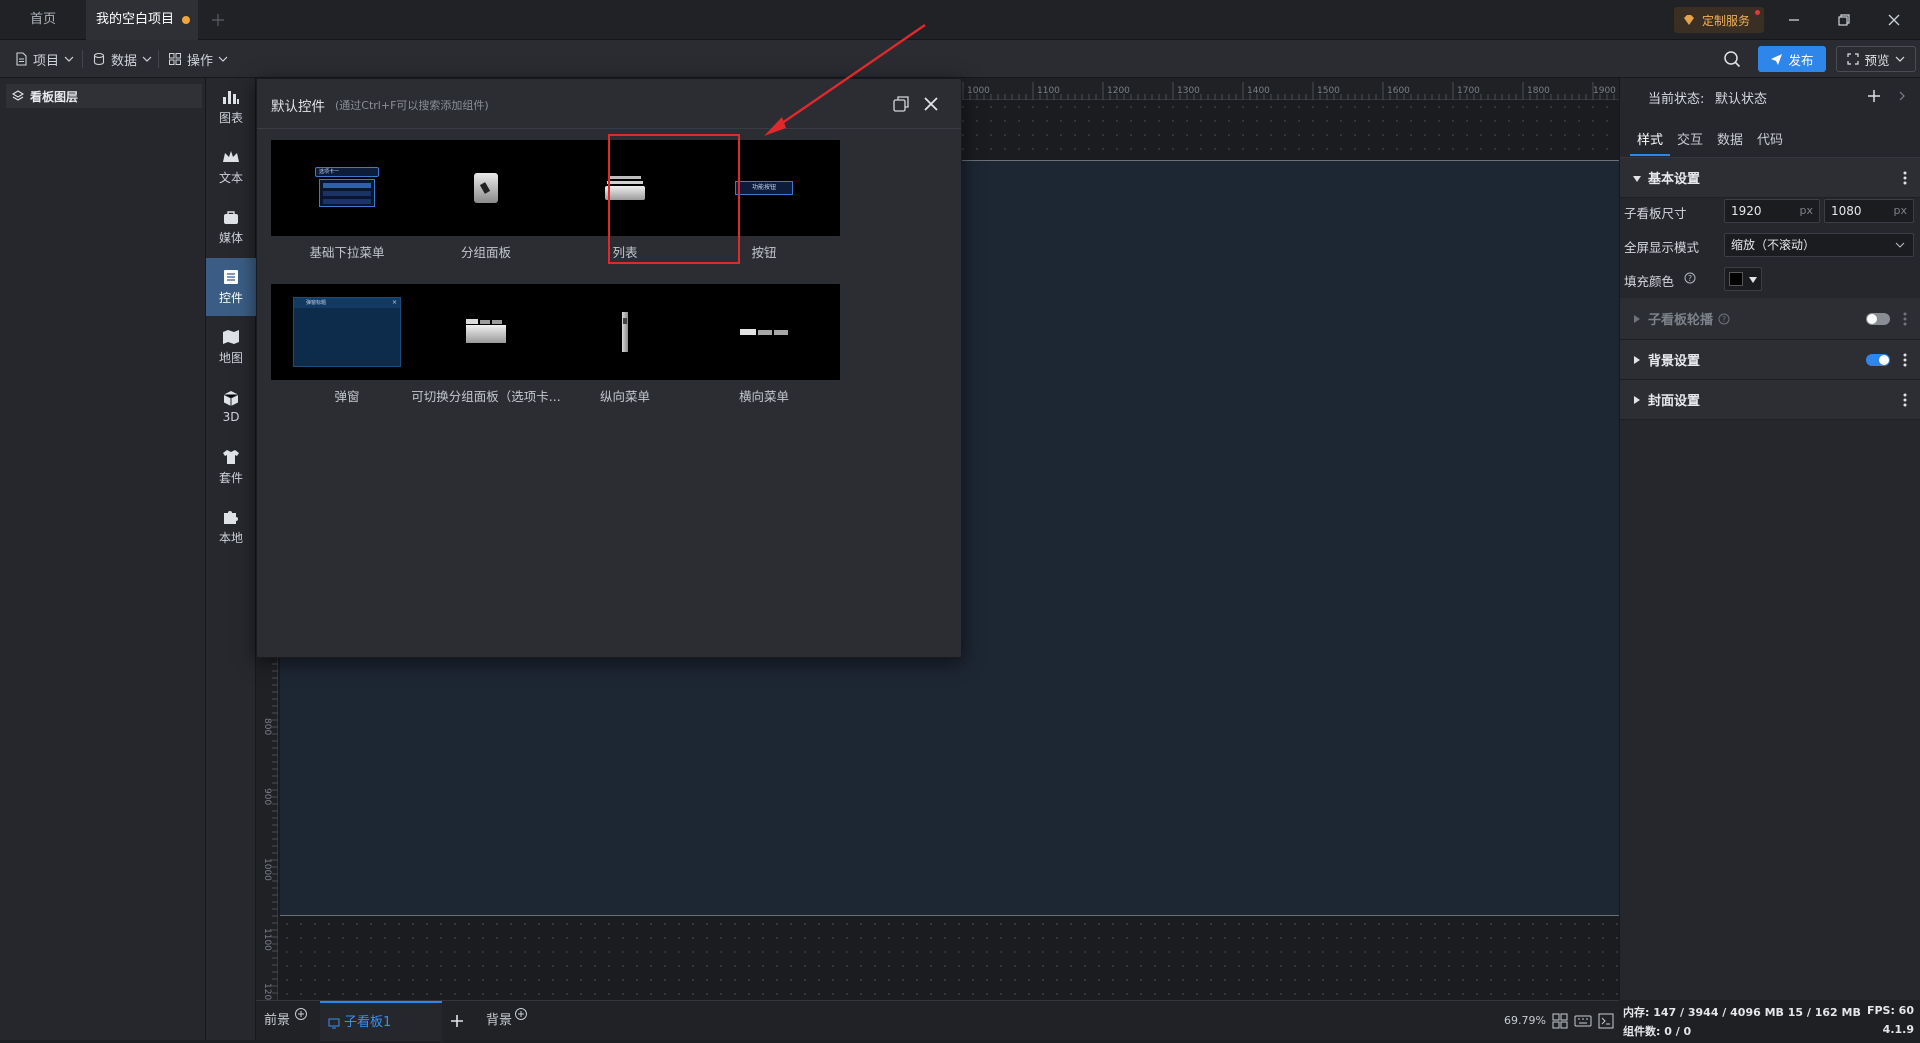 The width and height of the screenshot is (1920, 1043). What do you see at coordinates (1878, 360) in the screenshot?
I see `background-toggle` at bounding box center [1878, 360].